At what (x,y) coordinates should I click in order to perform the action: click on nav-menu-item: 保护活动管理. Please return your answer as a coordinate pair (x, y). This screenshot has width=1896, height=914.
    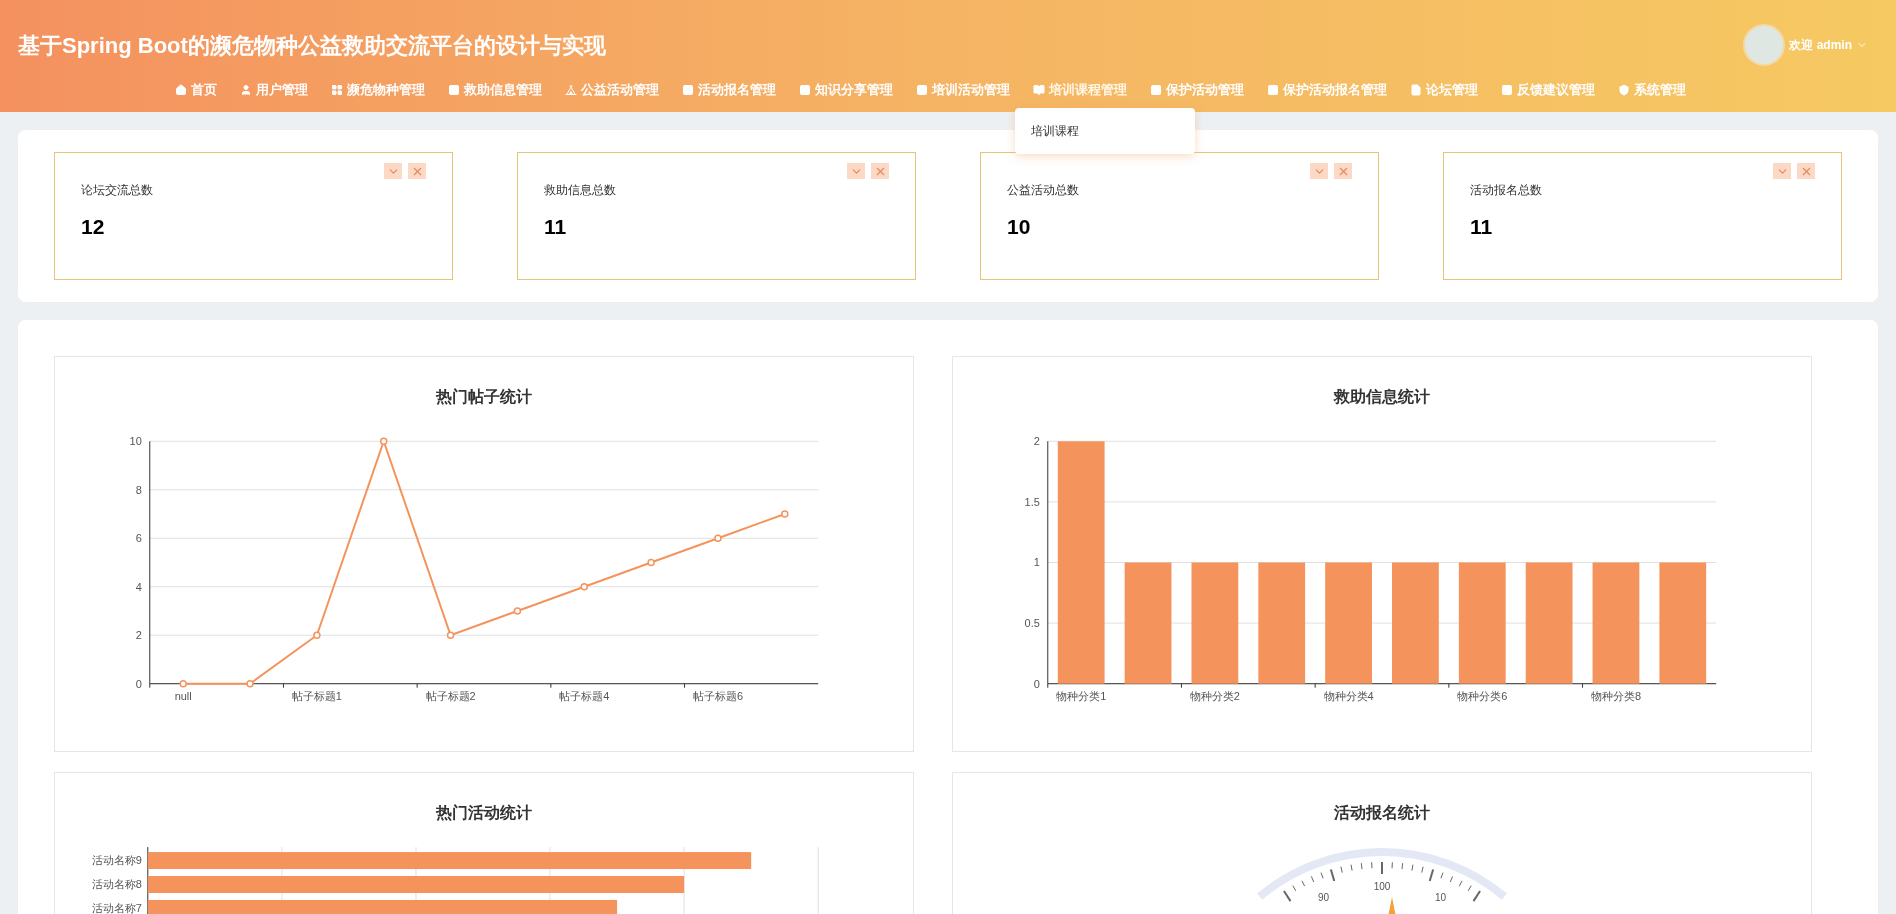
    Looking at the image, I should click on (1197, 90).